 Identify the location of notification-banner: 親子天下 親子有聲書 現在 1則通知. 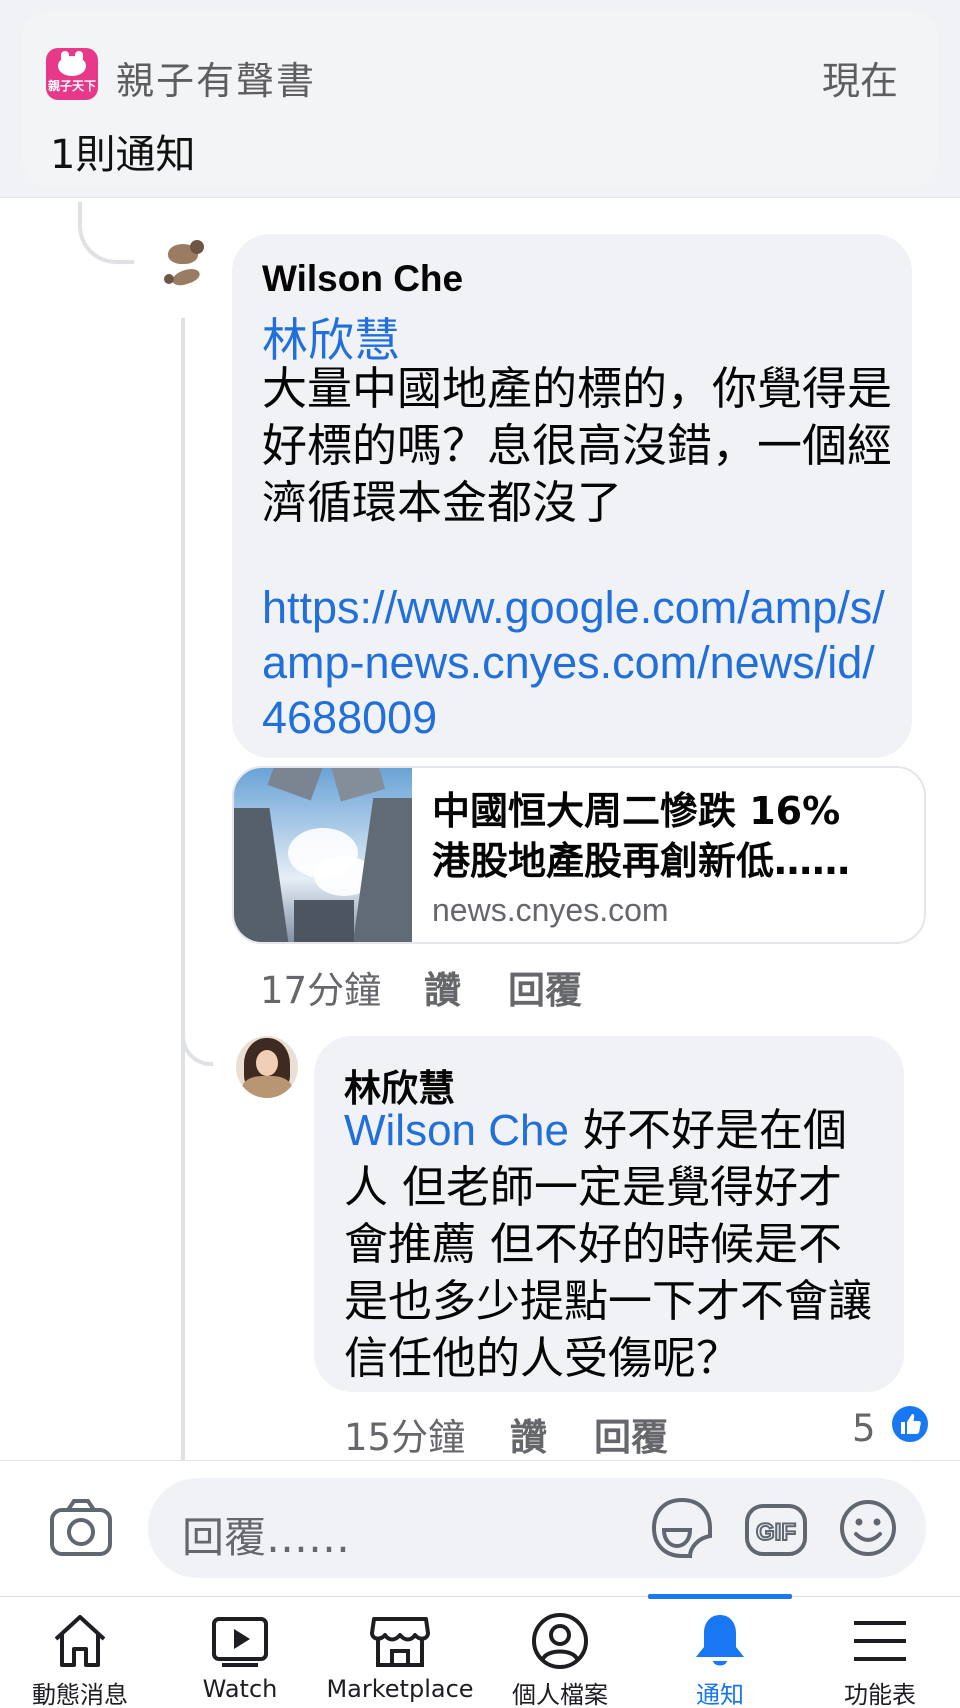
(480, 99).